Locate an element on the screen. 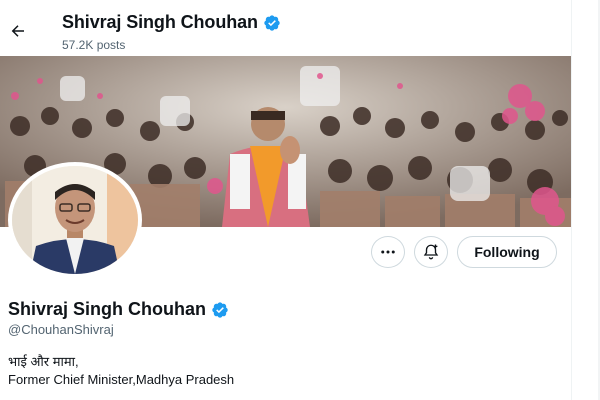 This screenshot has height=400, width=600. back-button is located at coordinates (18, 31).